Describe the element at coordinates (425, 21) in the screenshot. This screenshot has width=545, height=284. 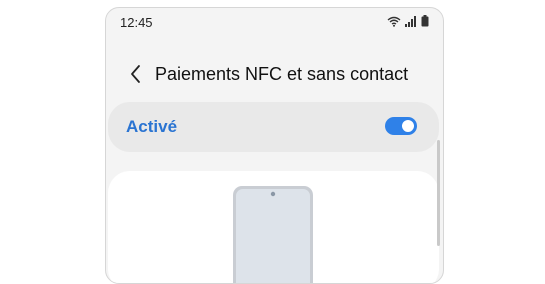
I see `battery-icon` at that location.